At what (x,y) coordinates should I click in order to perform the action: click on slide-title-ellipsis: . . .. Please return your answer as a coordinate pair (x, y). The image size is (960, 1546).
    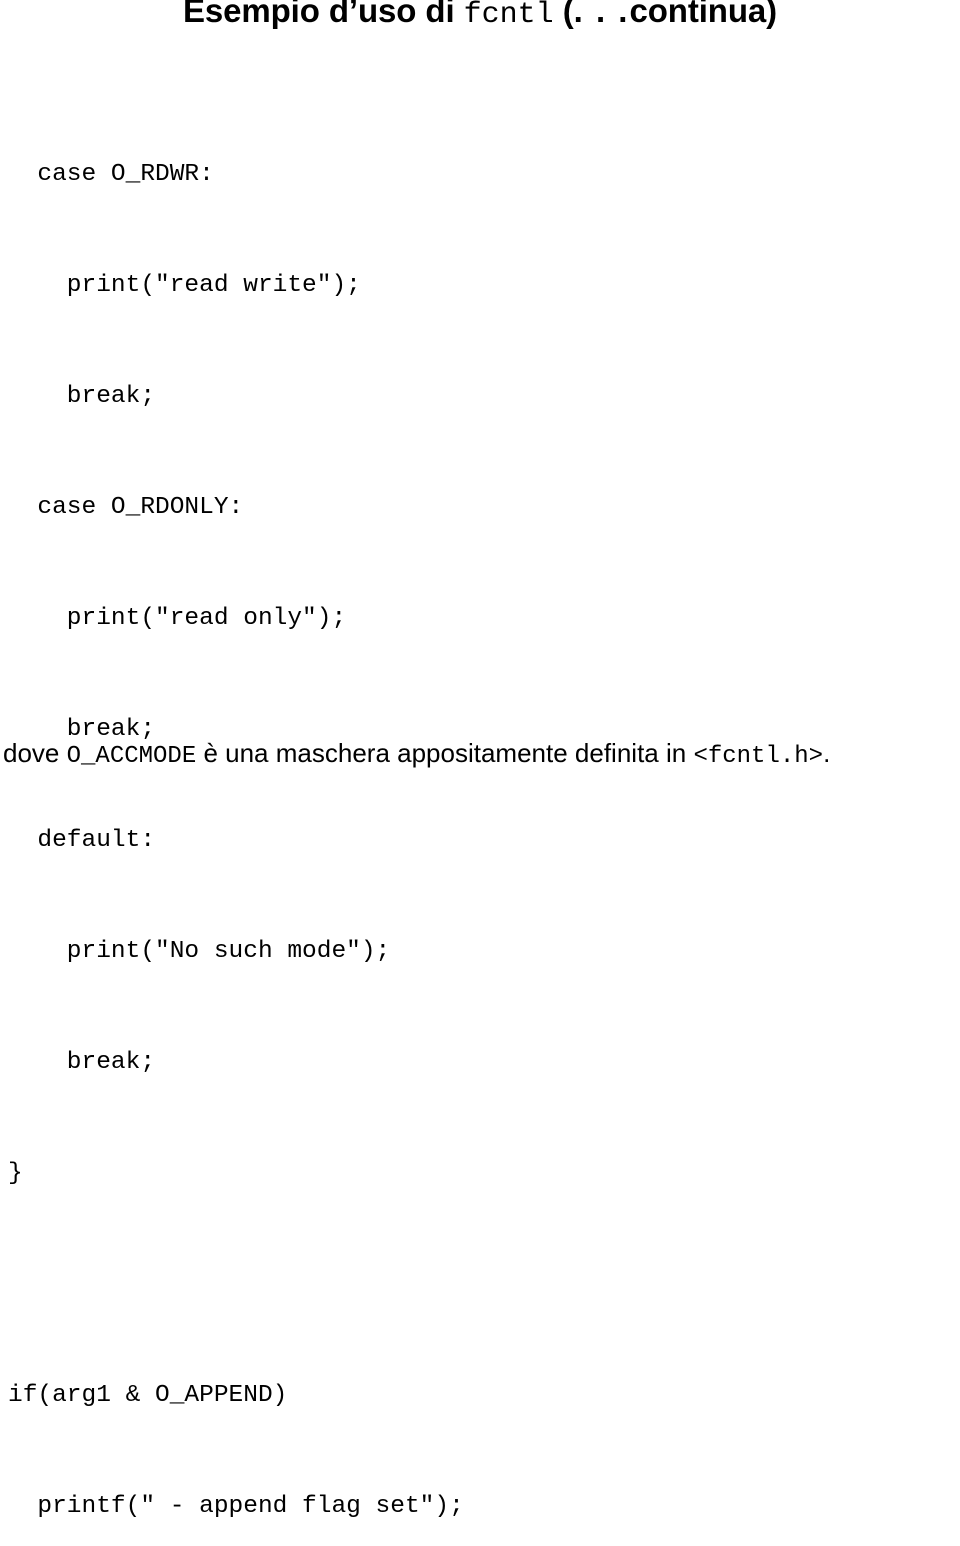
    Looking at the image, I should click on (601, 14).